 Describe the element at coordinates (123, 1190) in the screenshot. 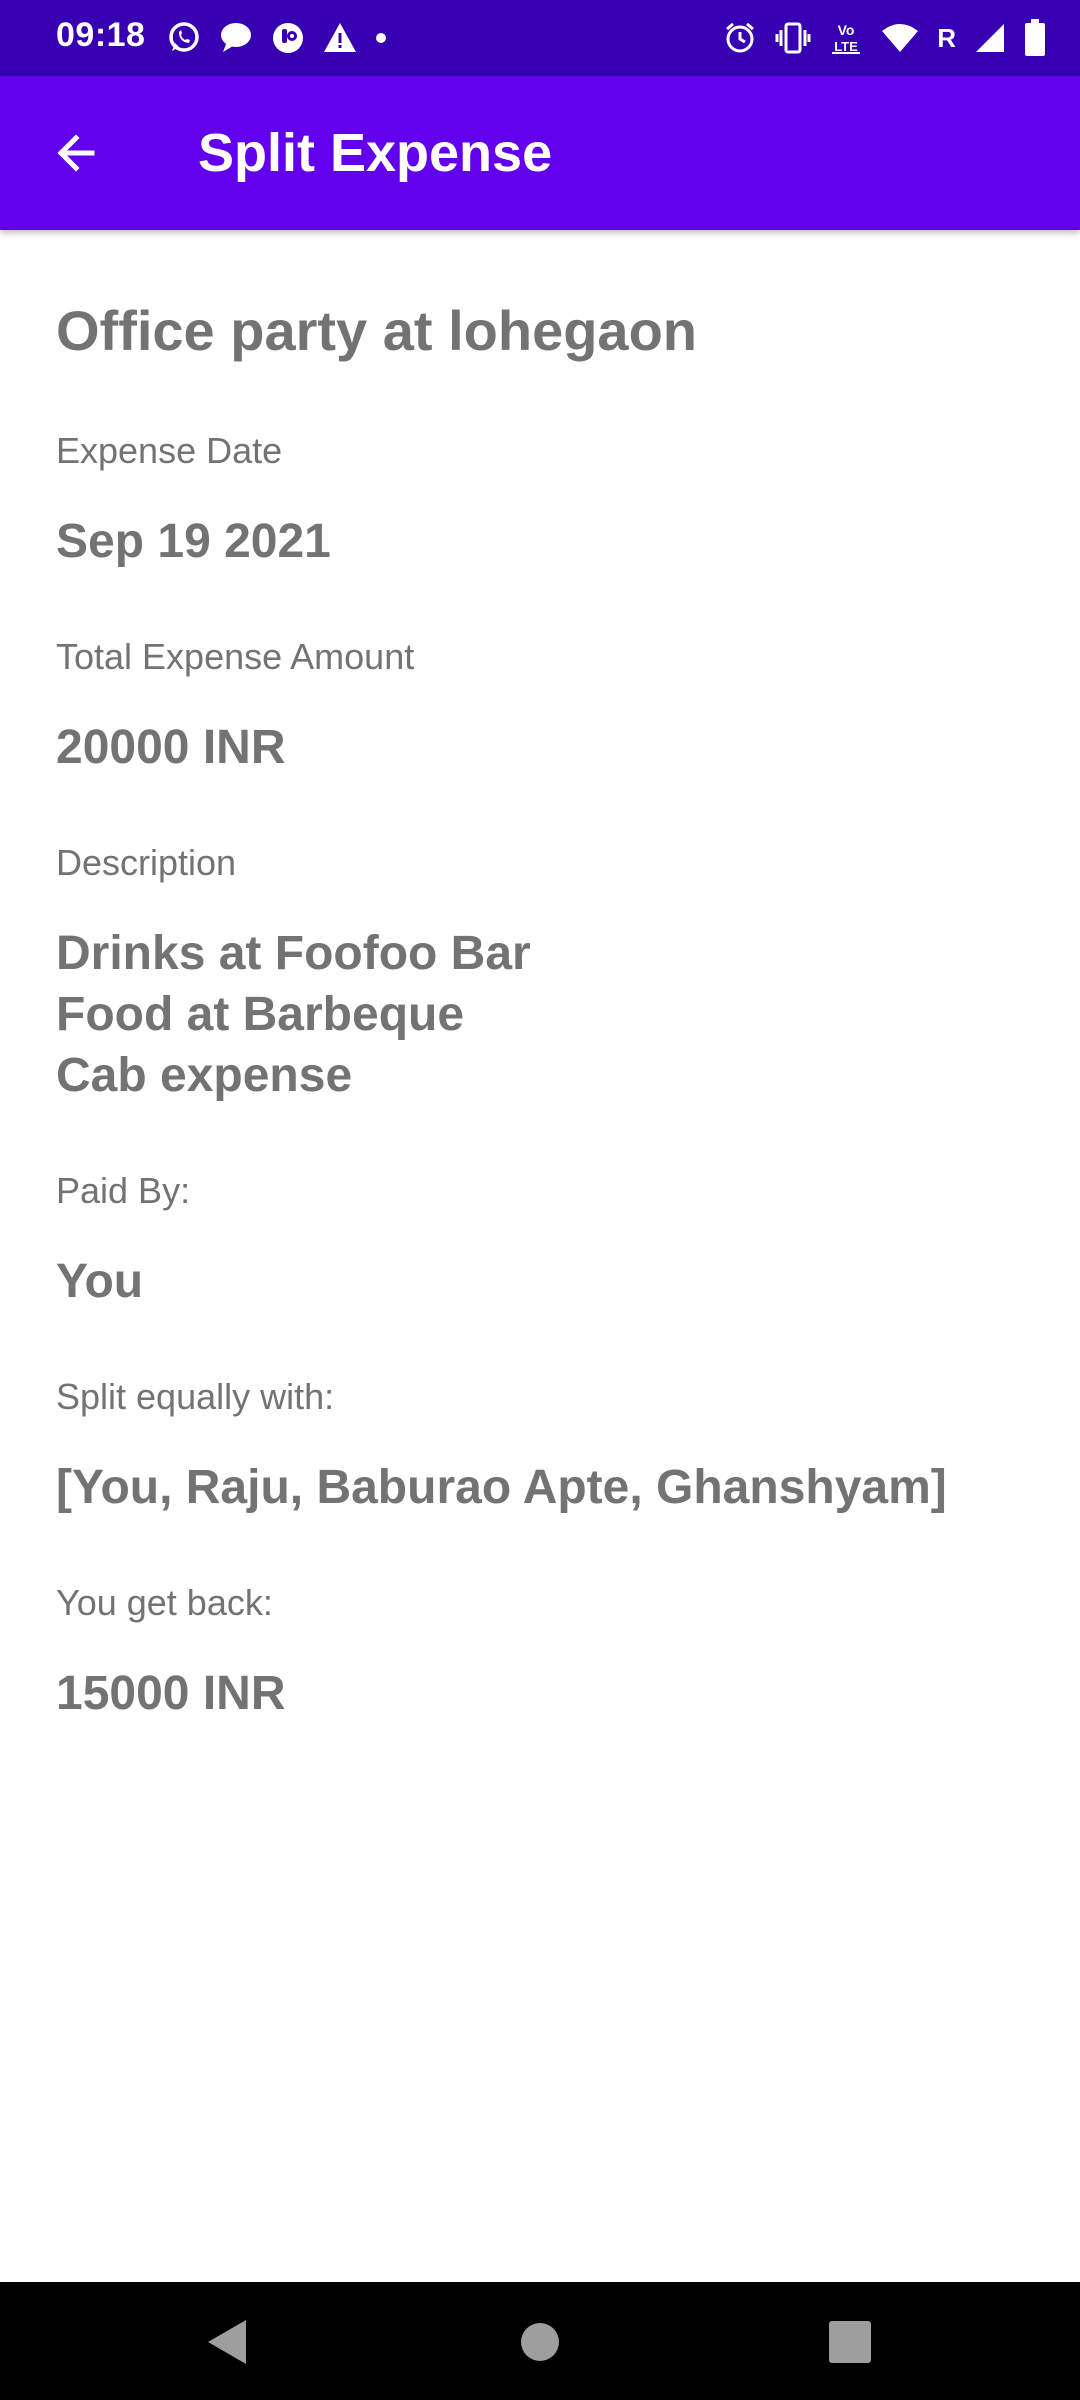

I see `paid-by-label: Paid By:` at that location.